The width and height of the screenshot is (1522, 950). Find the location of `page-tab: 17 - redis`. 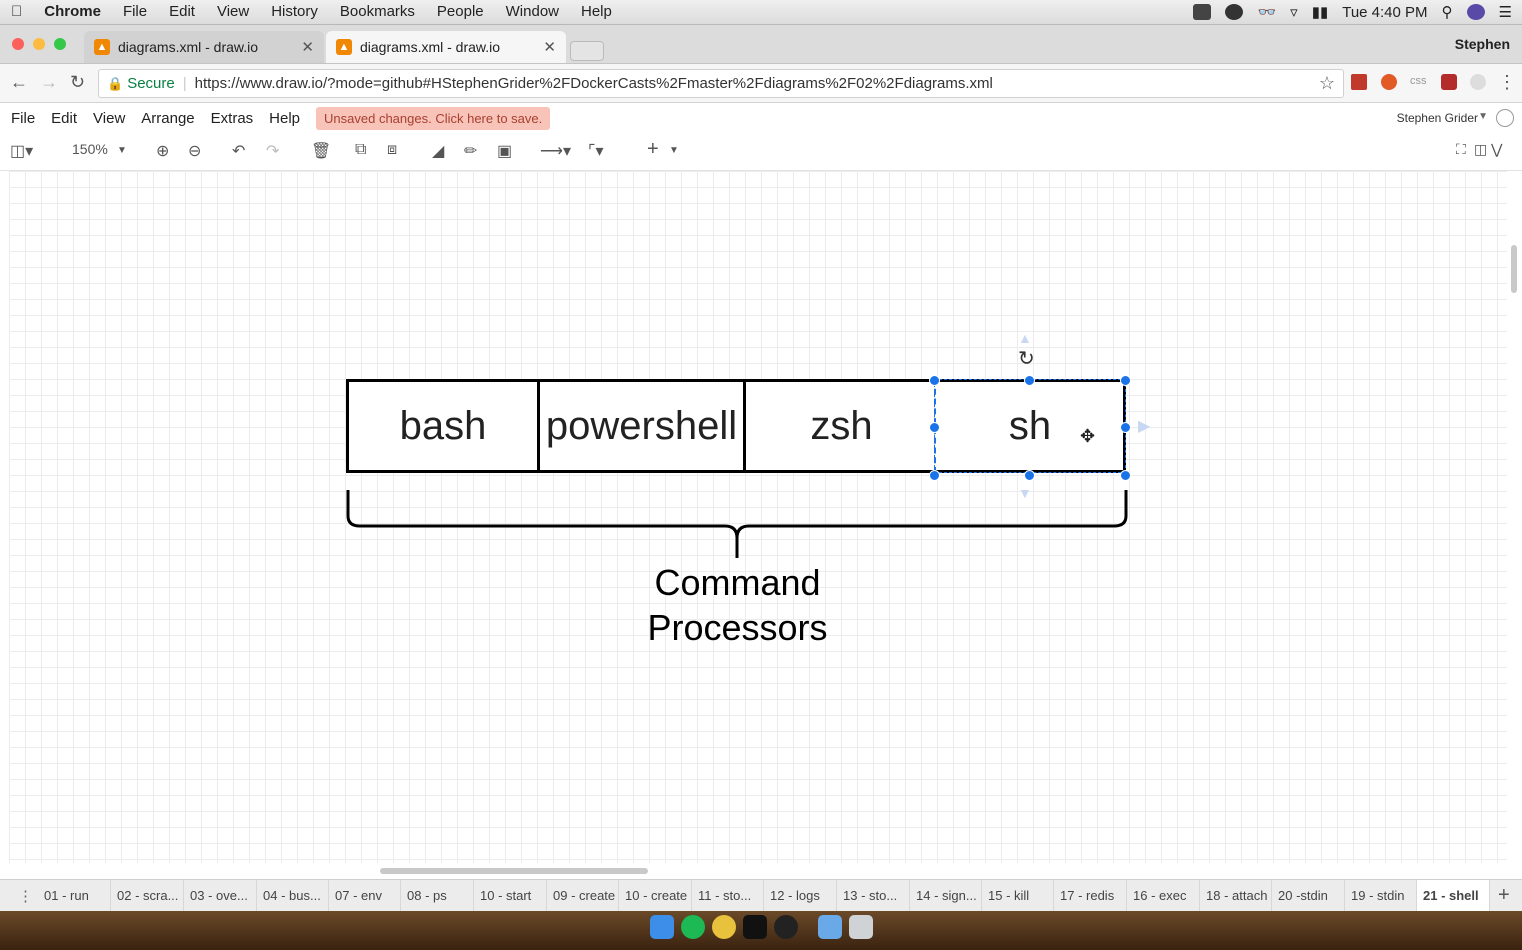

page-tab: 17 - redis is located at coordinates (1090, 895).